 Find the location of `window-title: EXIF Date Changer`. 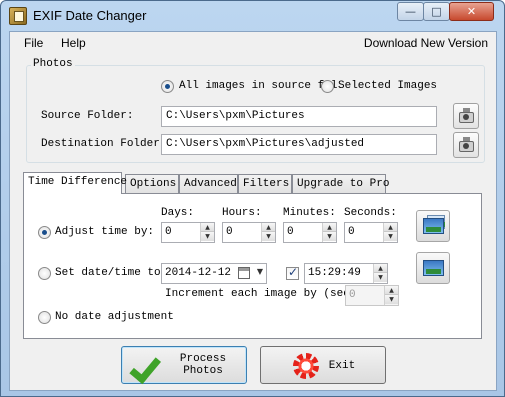

window-title: EXIF Date Changer is located at coordinates (90, 15).